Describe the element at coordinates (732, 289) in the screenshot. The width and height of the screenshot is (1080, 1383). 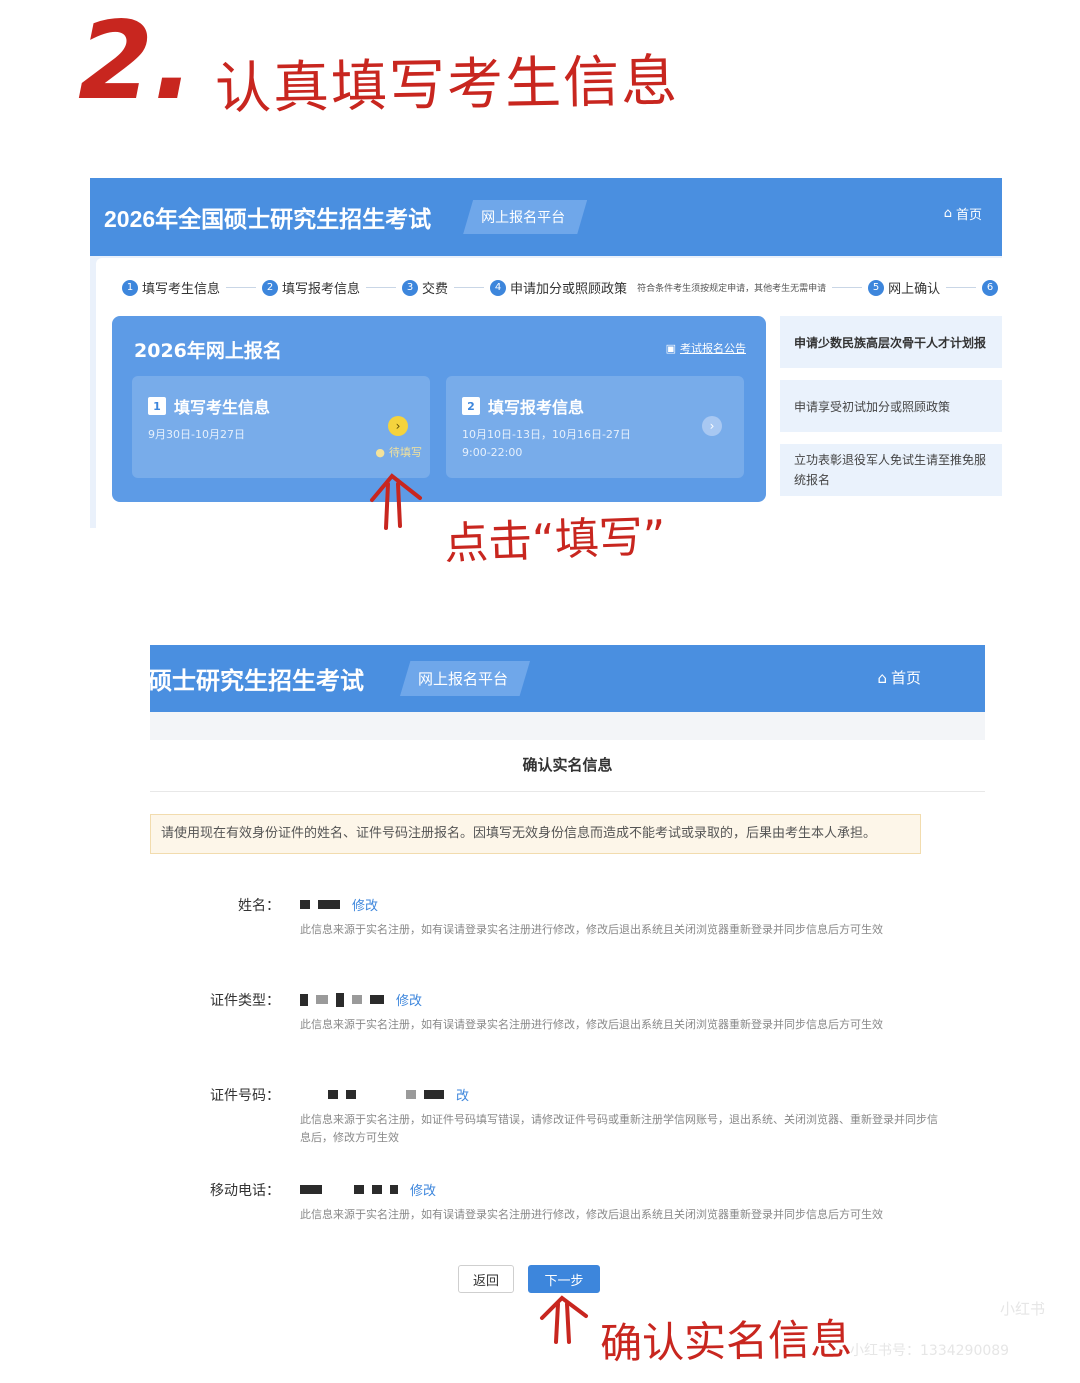
I see `step-note: 符合条件考生须按规定申请，其他考生无需申请` at that location.